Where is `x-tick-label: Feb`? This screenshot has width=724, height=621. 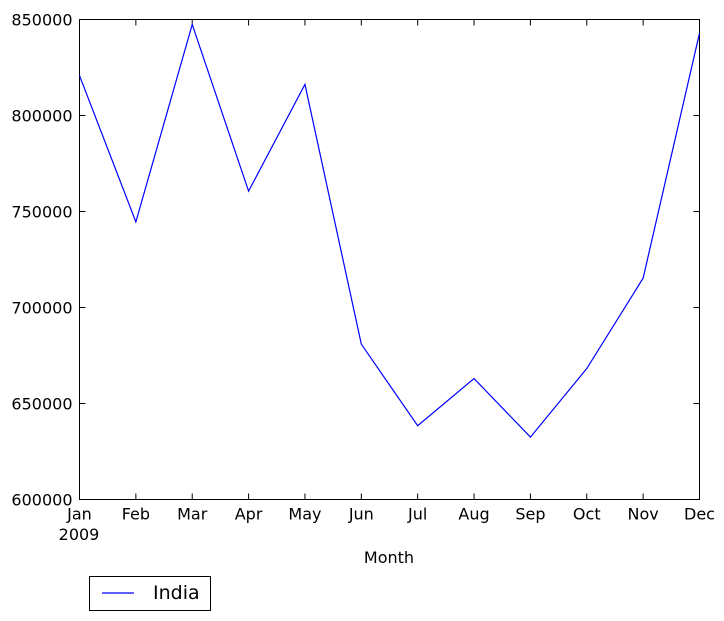
x-tick-label: Feb is located at coordinates (136, 514).